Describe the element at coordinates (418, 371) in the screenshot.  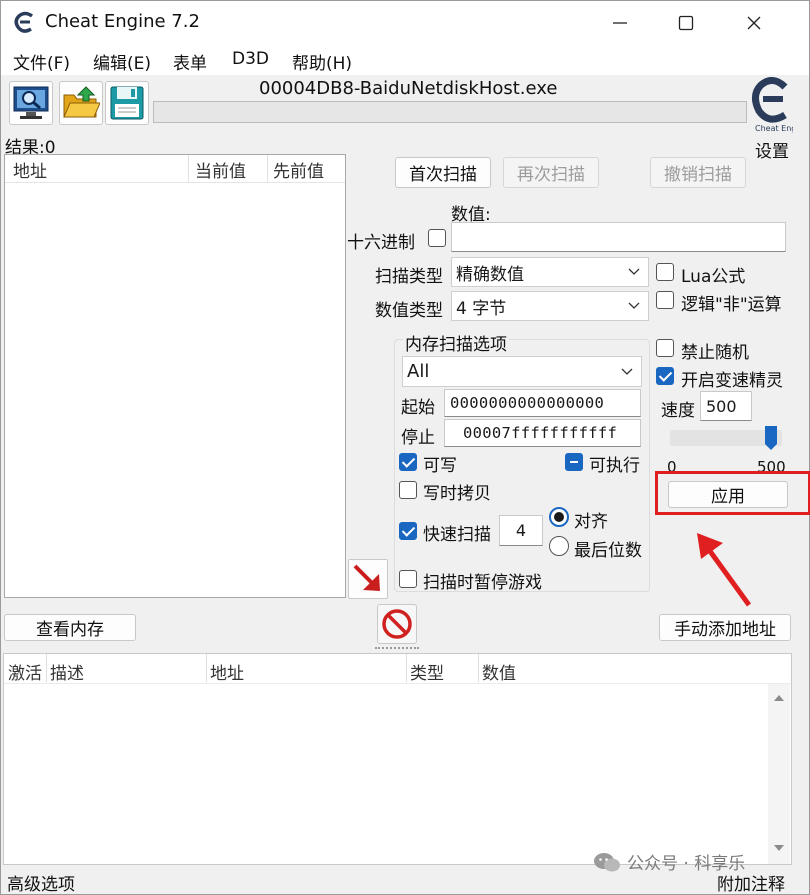
I see `memory-region-value: All` at that location.